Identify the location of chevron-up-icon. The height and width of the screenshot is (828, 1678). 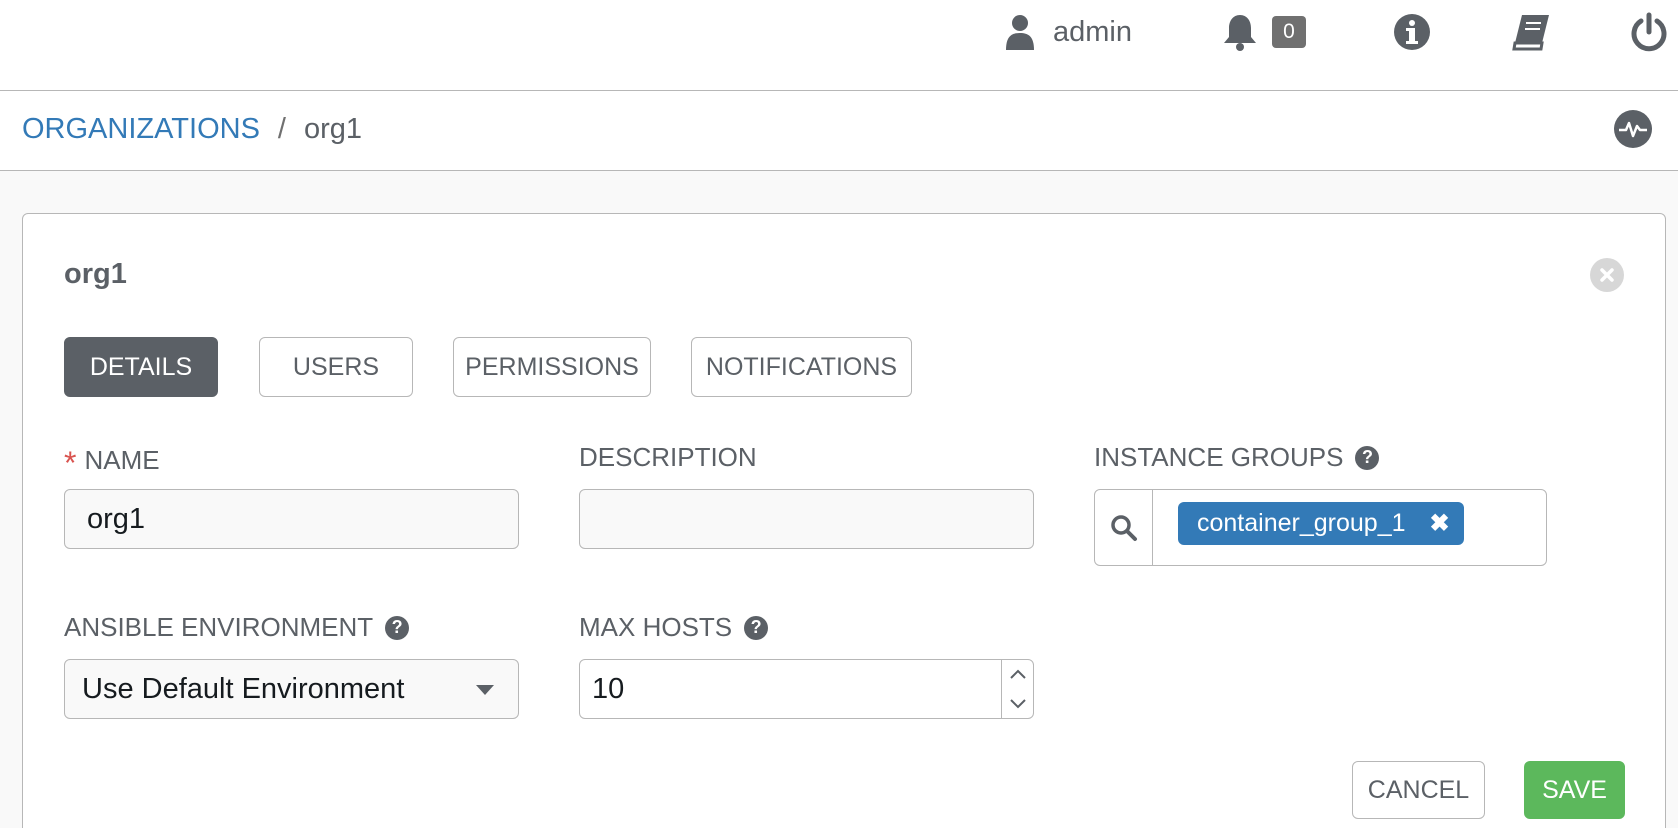
(1018, 674).